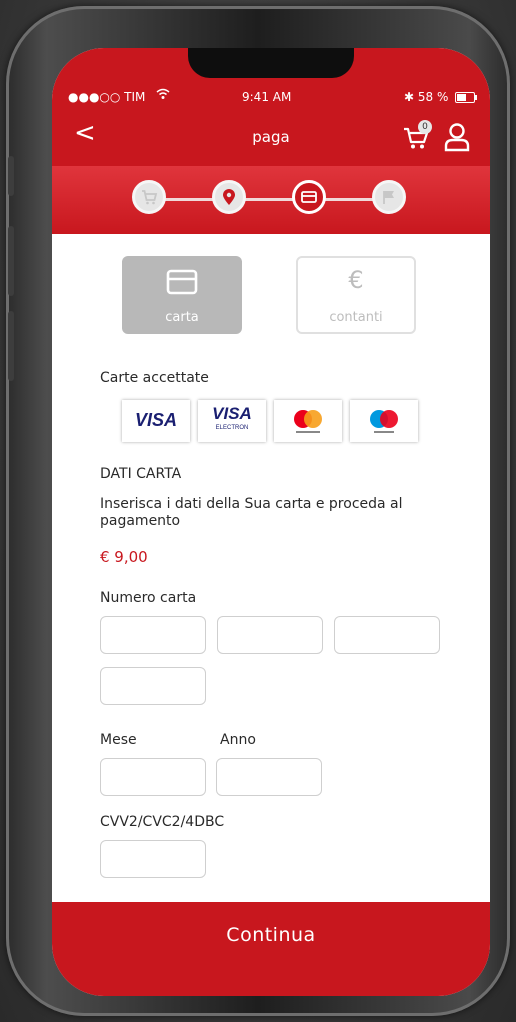  I want to click on expiry-month-field, so click(153, 777).